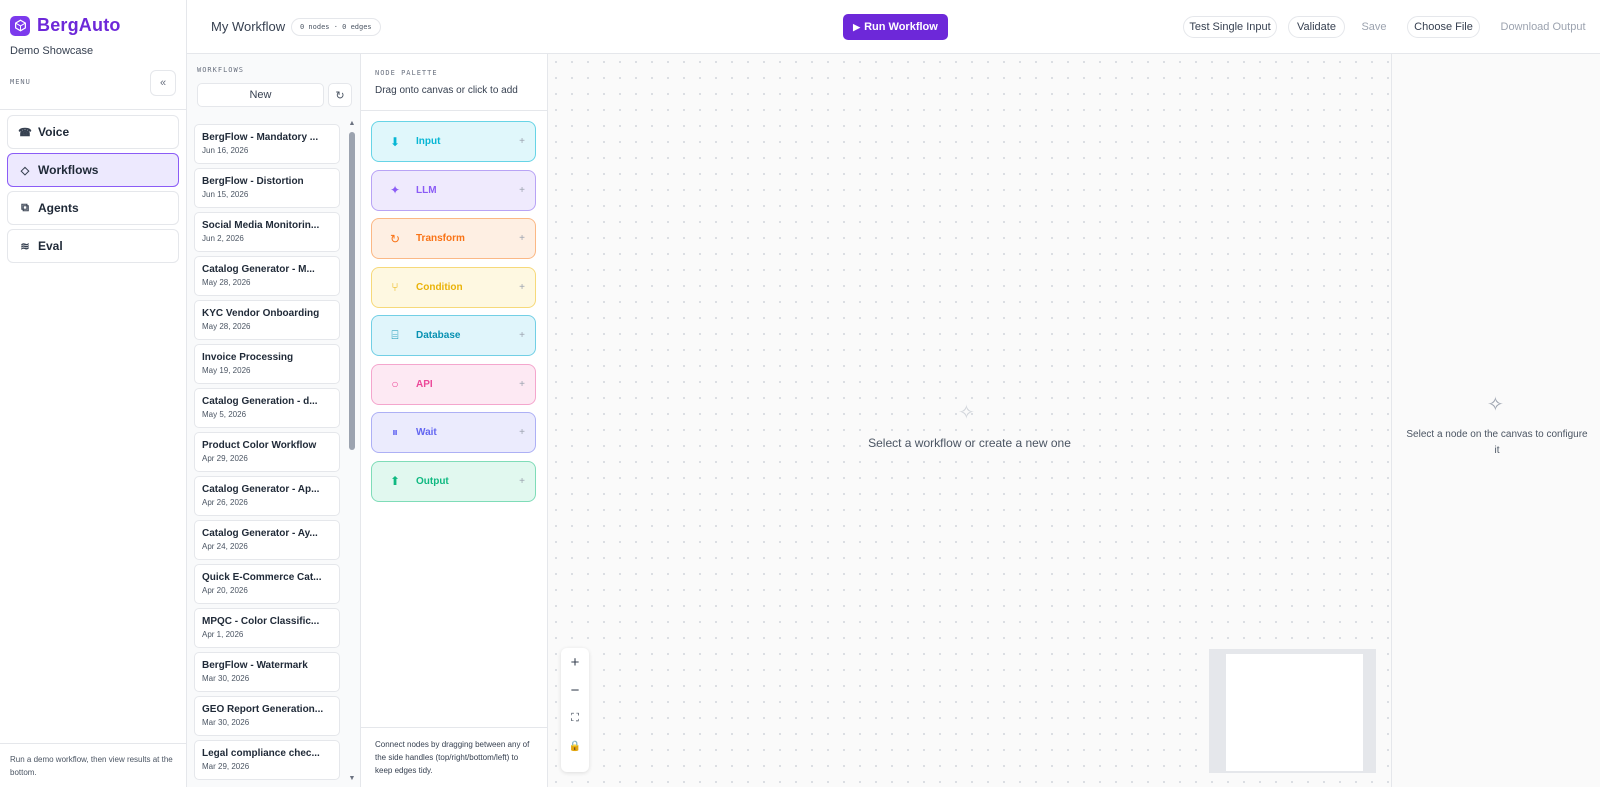 The image size is (1600, 787). What do you see at coordinates (220, 70) in the screenshot?
I see `workflows-label: WORKFLOWS` at bounding box center [220, 70].